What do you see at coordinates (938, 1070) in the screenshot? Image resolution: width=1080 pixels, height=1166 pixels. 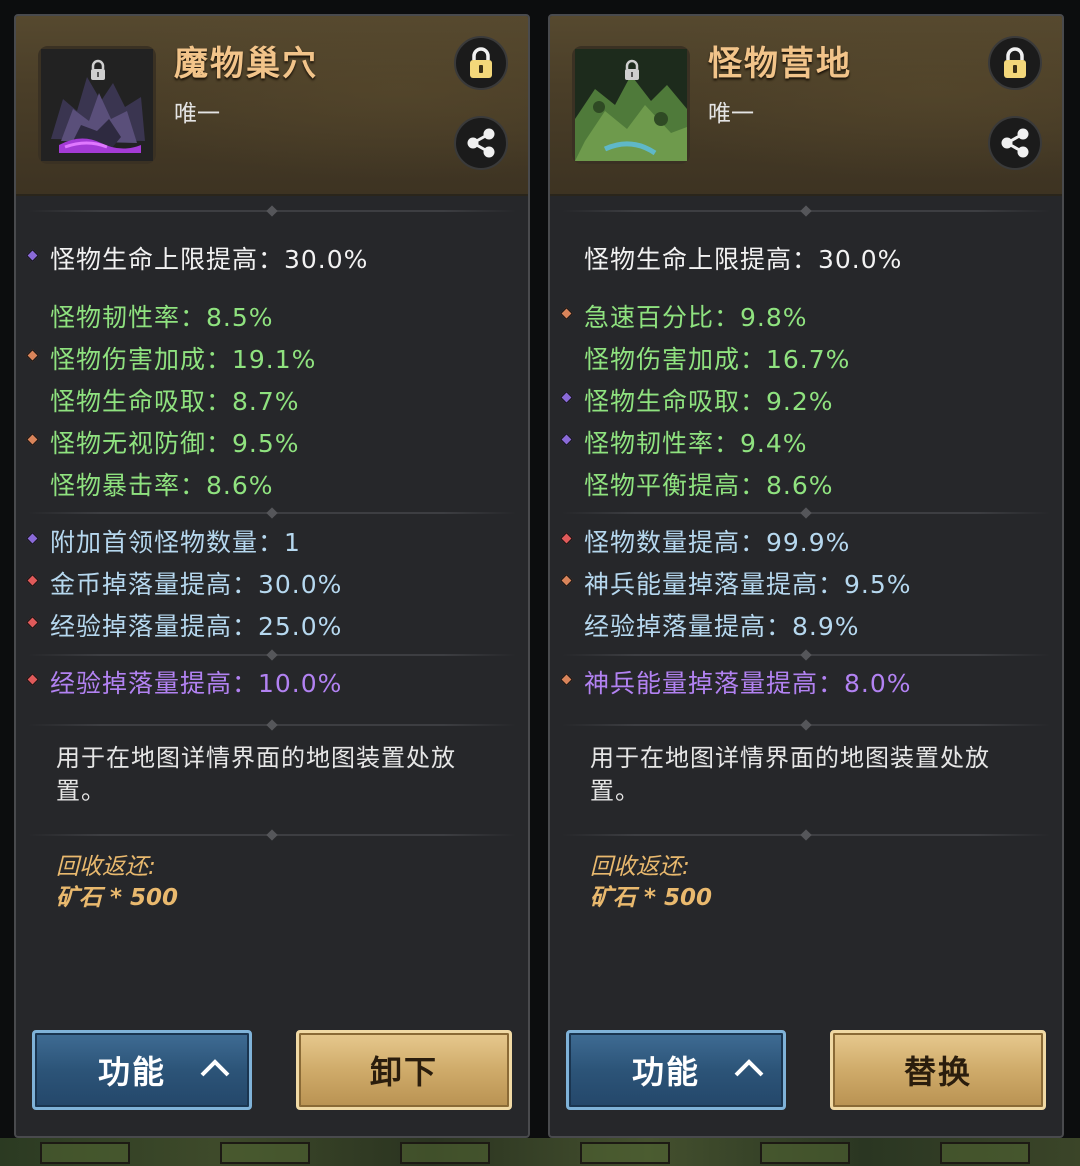 I see `replace-button: 替换` at bounding box center [938, 1070].